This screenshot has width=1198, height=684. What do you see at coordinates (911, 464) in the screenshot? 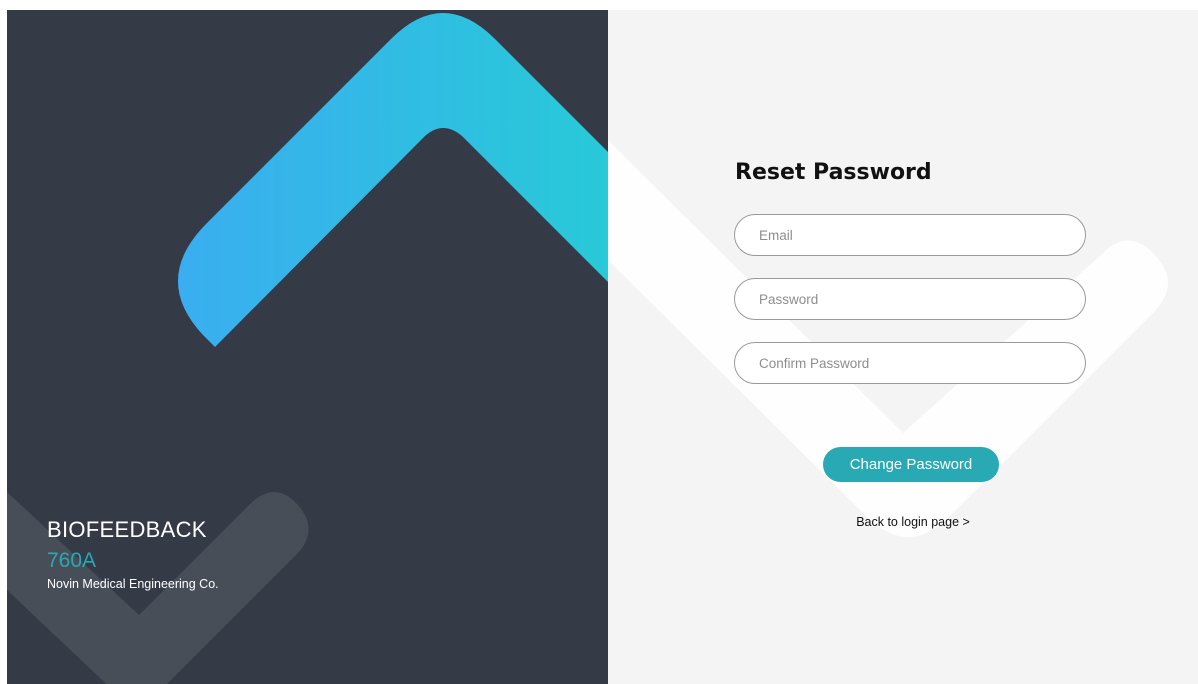
I see `change-password-button: Change Password` at bounding box center [911, 464].